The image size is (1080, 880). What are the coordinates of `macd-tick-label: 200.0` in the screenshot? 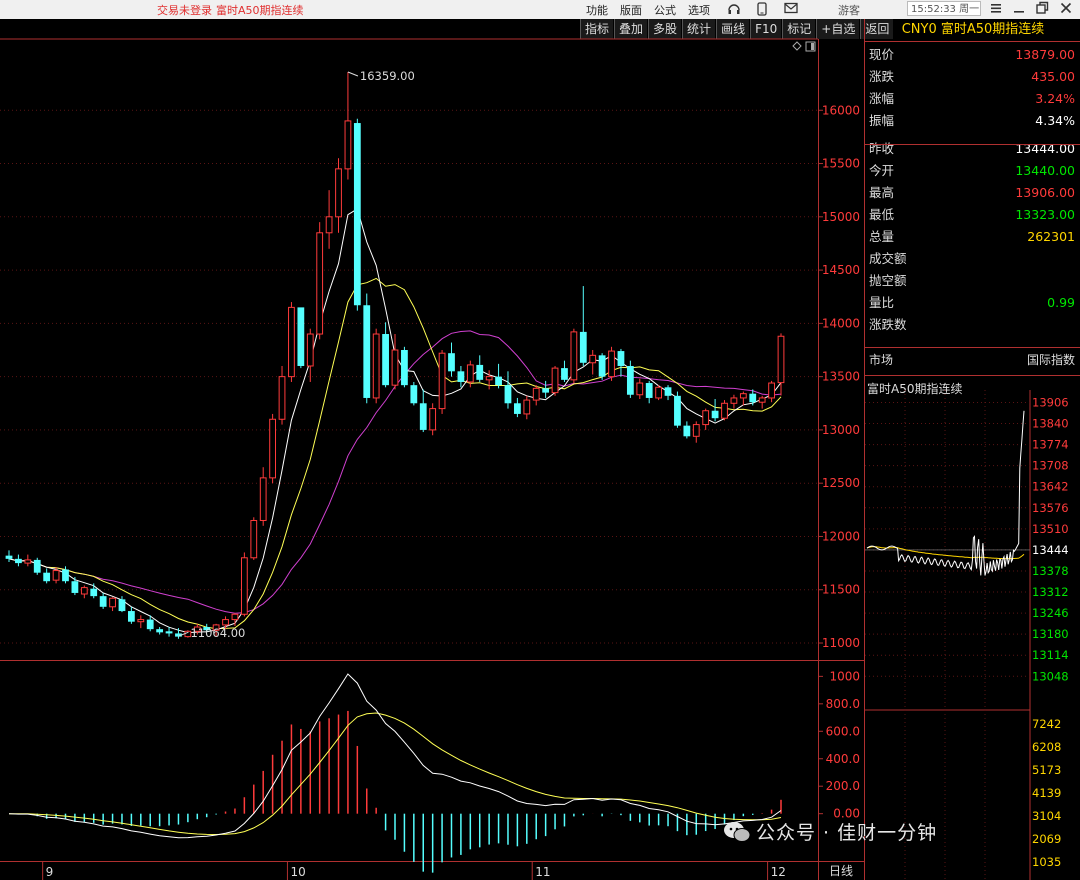 It's located at (843, 786).